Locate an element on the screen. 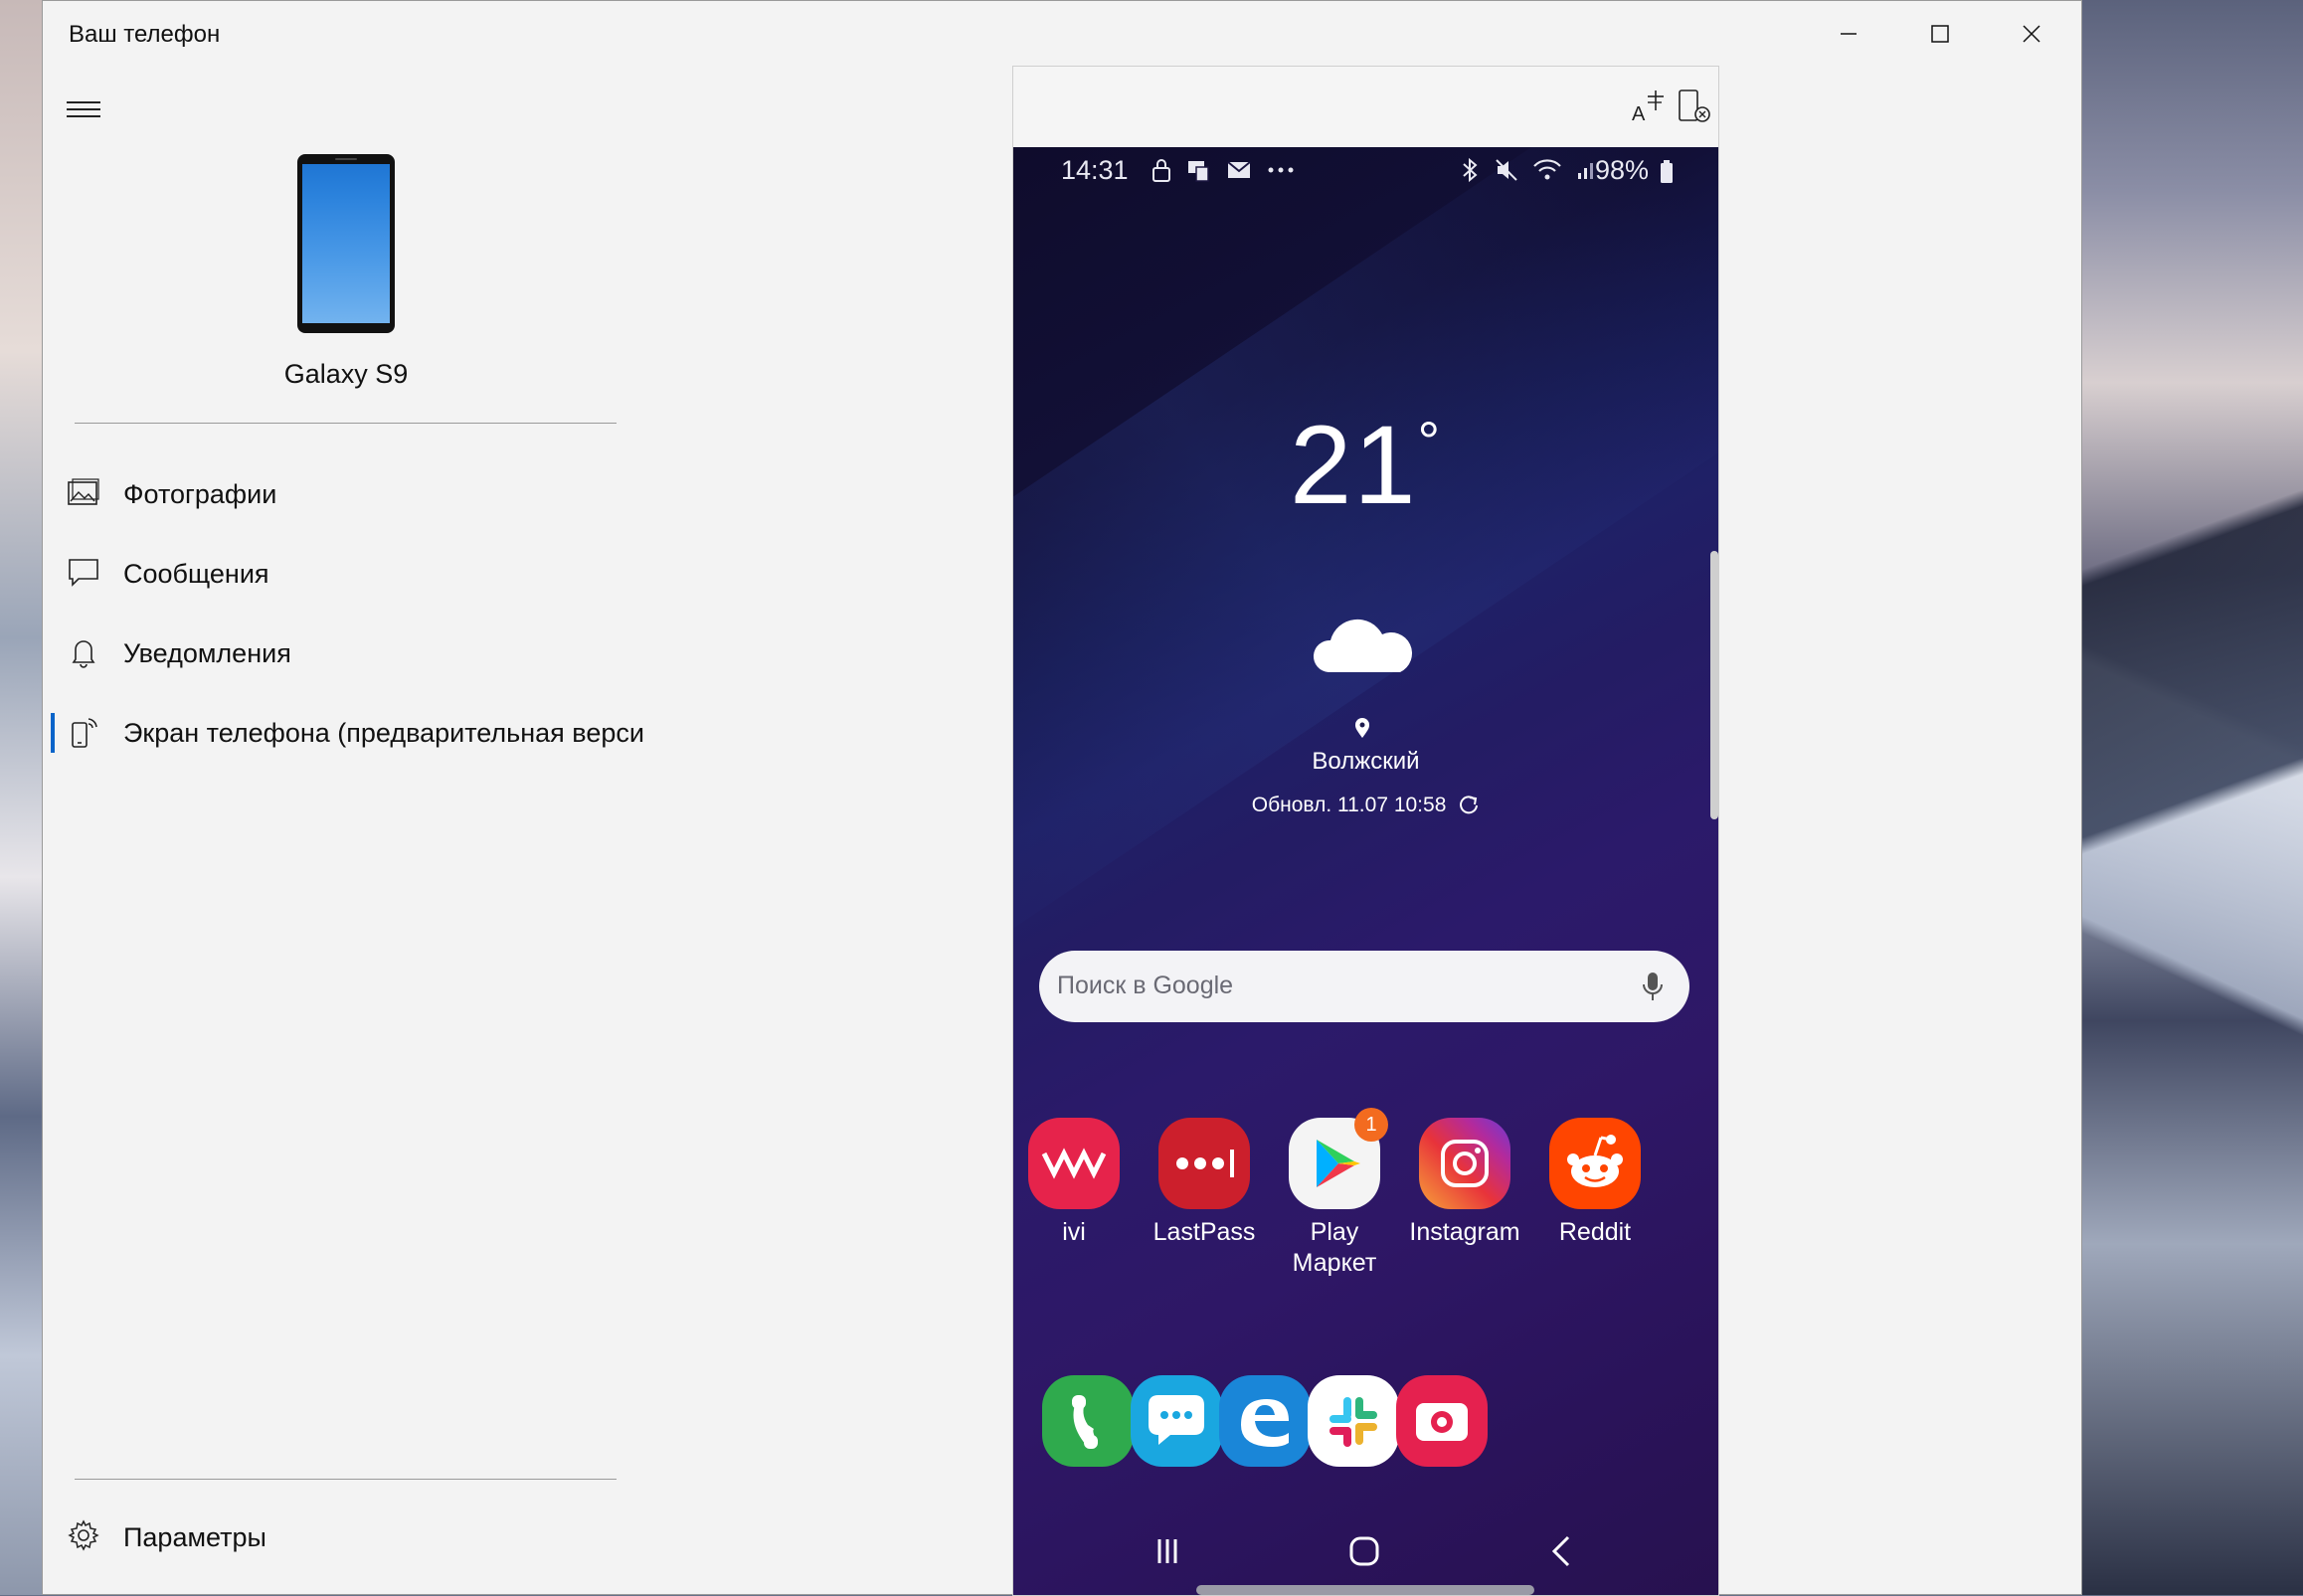 Image resolution: width=2303 pixels, height=1596 pixels. refresh-icon is located at coordinates (1469, 805).